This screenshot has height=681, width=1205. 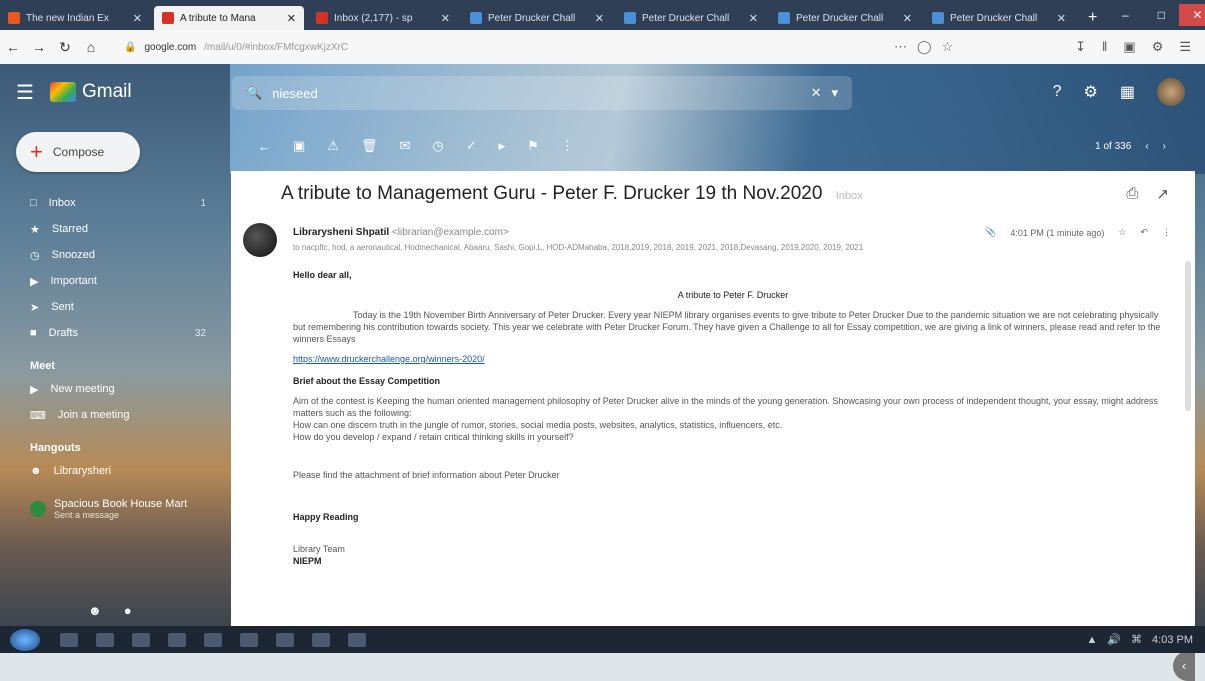 What do you see at coordinates (1104, 47) in the screenshot?
I see `library-icon: ‖` at bounding box center [1104, 47].